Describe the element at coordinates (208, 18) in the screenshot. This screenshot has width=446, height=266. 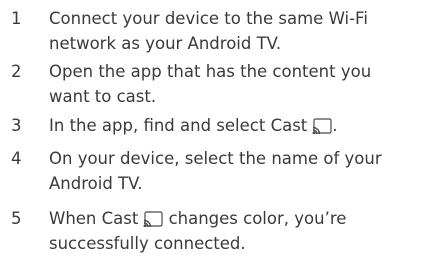
I see `step-text-line: Connect your device to the same Wi-Fi` at that location.